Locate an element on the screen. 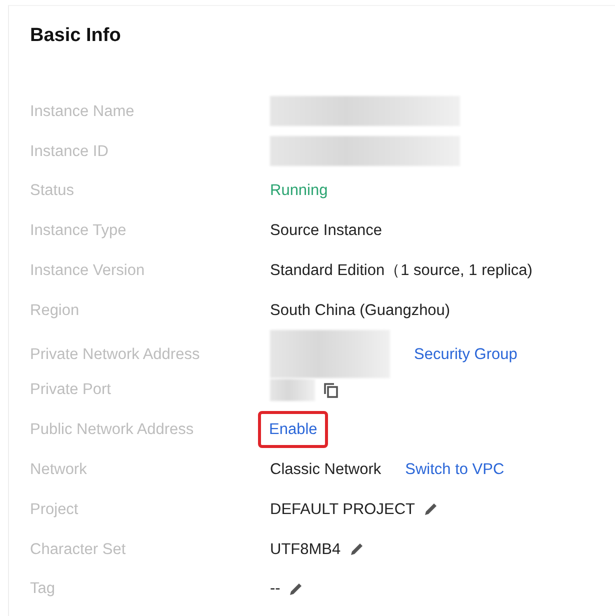  field-label: Tag is located at coordinates (43, 589).